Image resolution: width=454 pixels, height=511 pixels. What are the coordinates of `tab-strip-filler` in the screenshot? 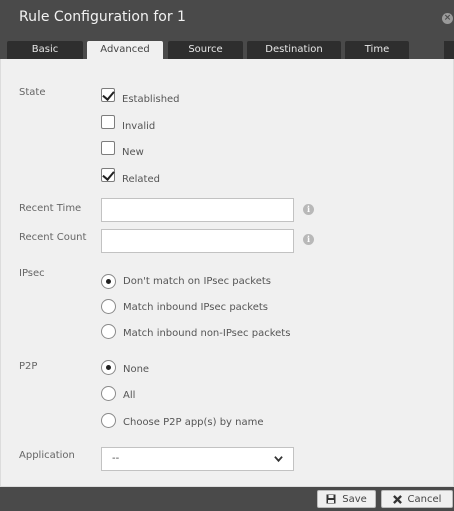 It's located at (449, 50).